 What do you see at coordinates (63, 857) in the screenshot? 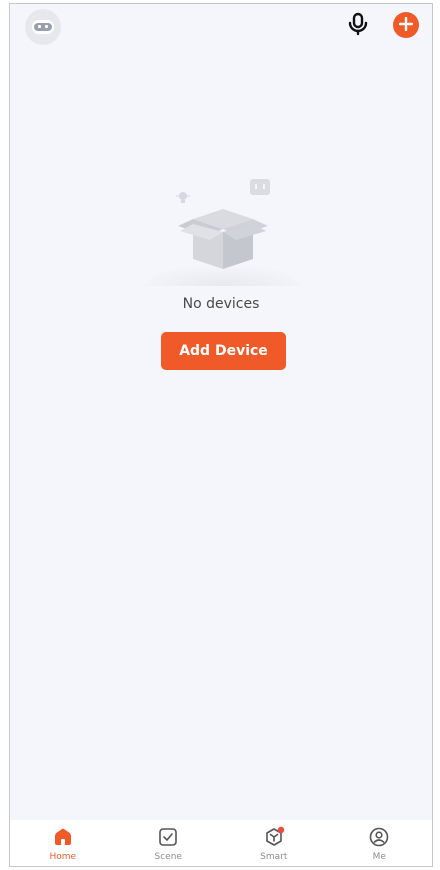
I see `tab-home-label: Home` at bounding box center [63, 857].